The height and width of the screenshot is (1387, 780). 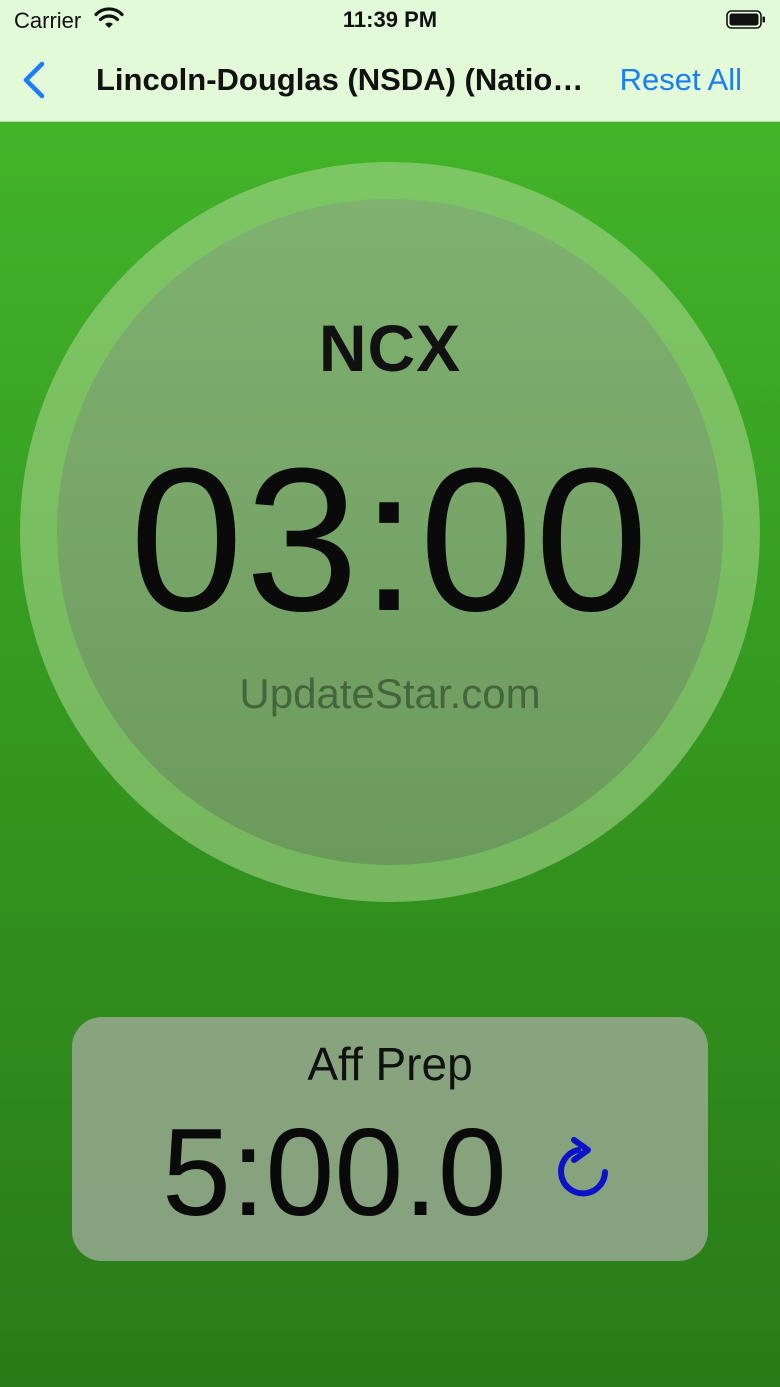 I want to click on speech-time-display: 03:00, so click(x=390, y=540).